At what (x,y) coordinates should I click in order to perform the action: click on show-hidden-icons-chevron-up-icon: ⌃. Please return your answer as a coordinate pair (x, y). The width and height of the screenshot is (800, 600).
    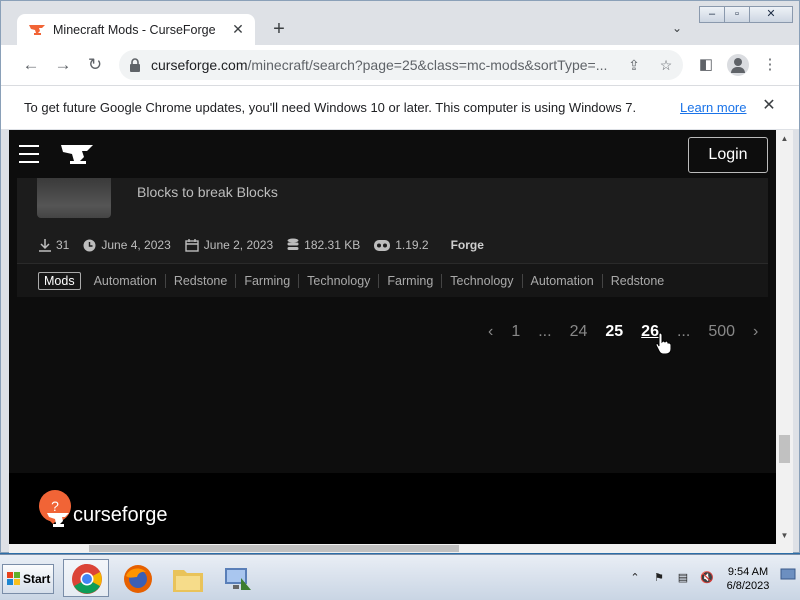
    Looking at the image, I should click on (635, 578).